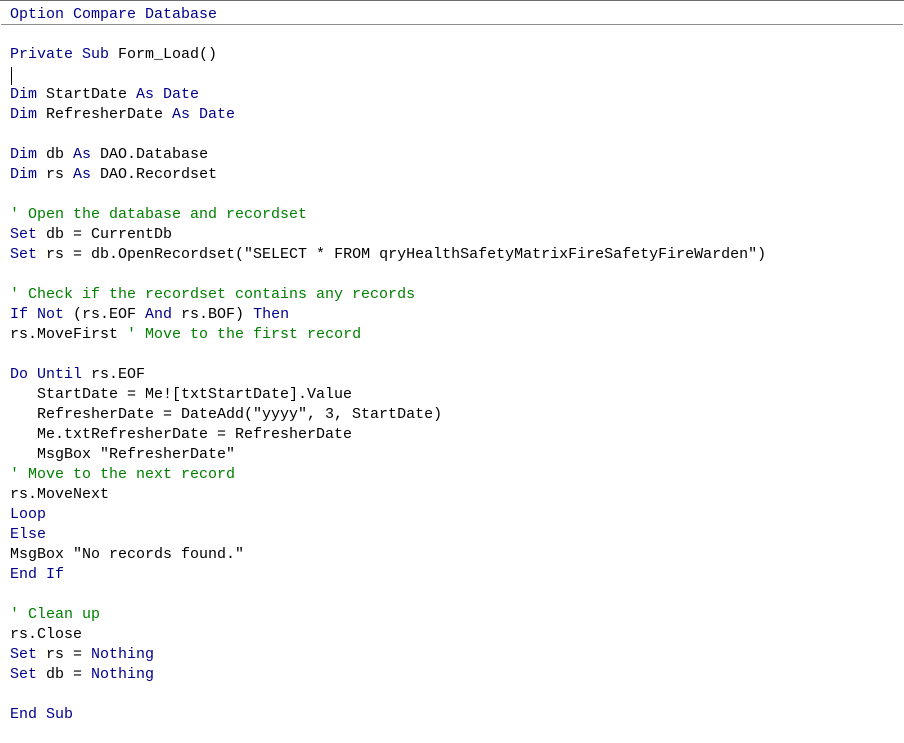  I want to click on code-line: StartDate = Me![txtStartDate].Value, so click(181, 395).